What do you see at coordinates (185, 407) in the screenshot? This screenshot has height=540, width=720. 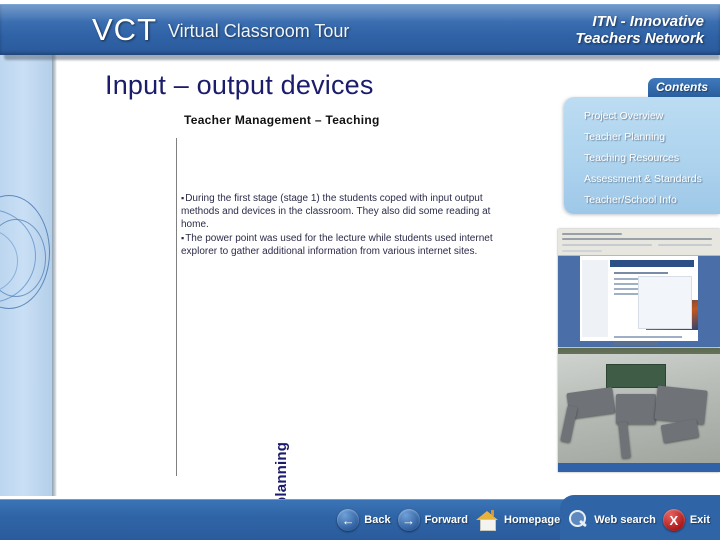 I see `side-label-wrapper: Teacher planning` at bounding box center [185, 407].